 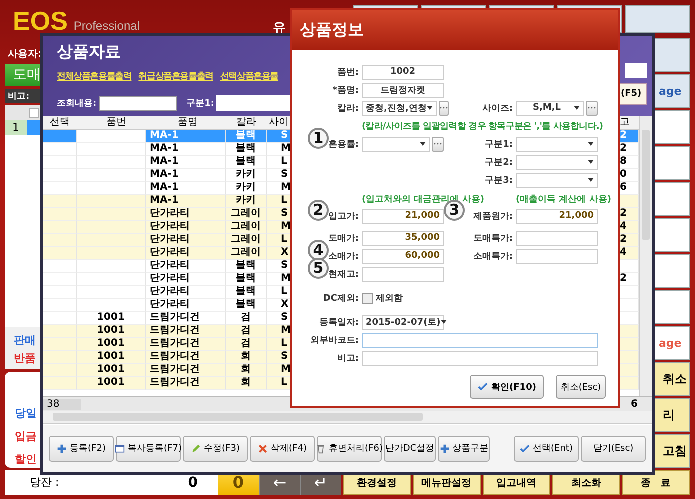 What do you see at coordinates (25, 54) in the screenshot?
I see `user-label: 사용자:` at bounding box center [25, 54].